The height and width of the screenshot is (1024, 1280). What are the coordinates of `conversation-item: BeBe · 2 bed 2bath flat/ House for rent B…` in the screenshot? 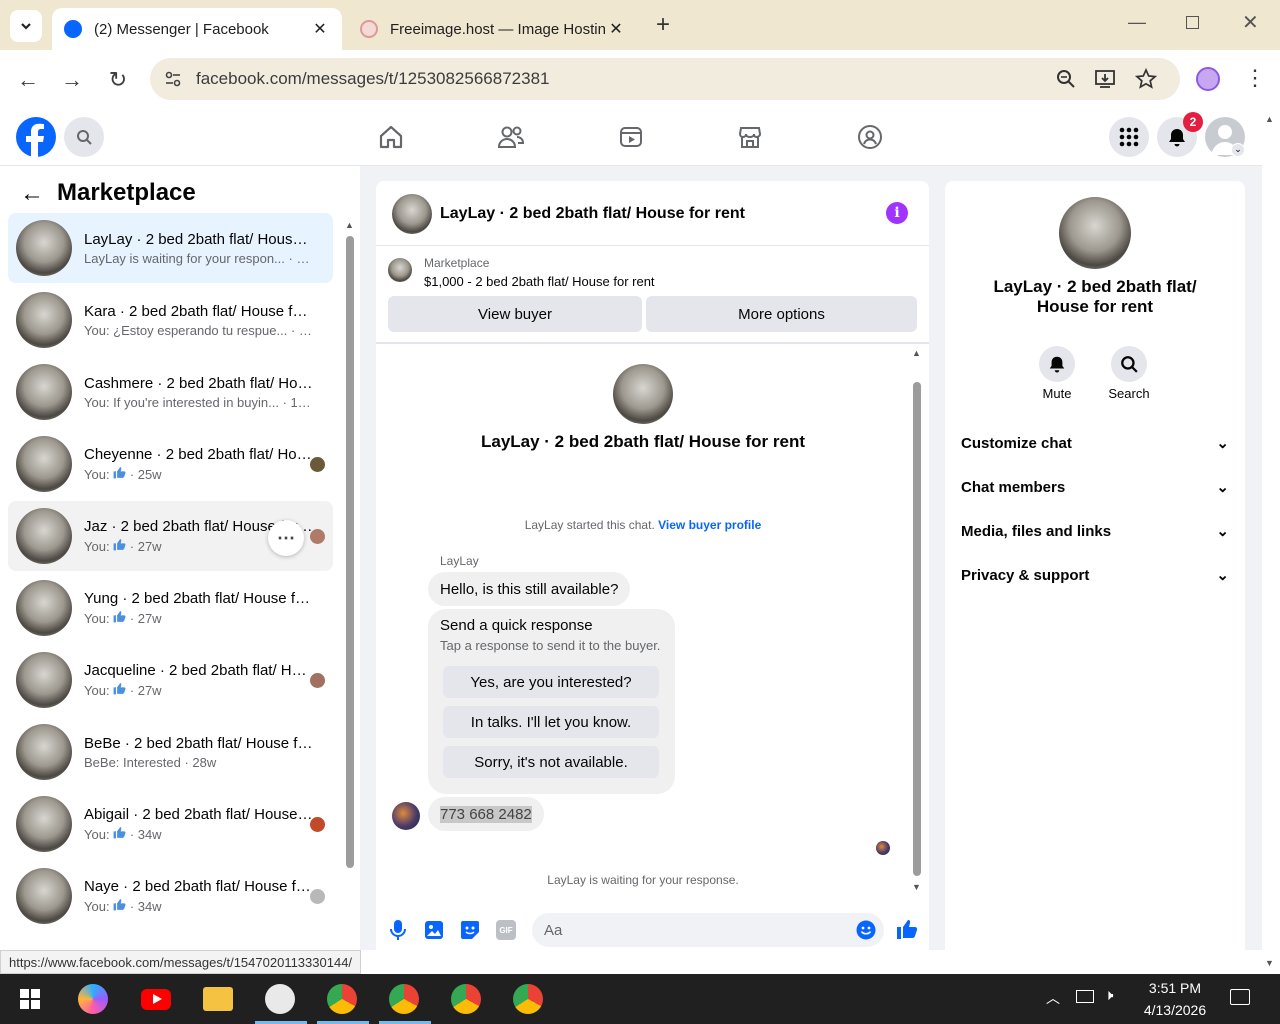 It's located at (170, 752).